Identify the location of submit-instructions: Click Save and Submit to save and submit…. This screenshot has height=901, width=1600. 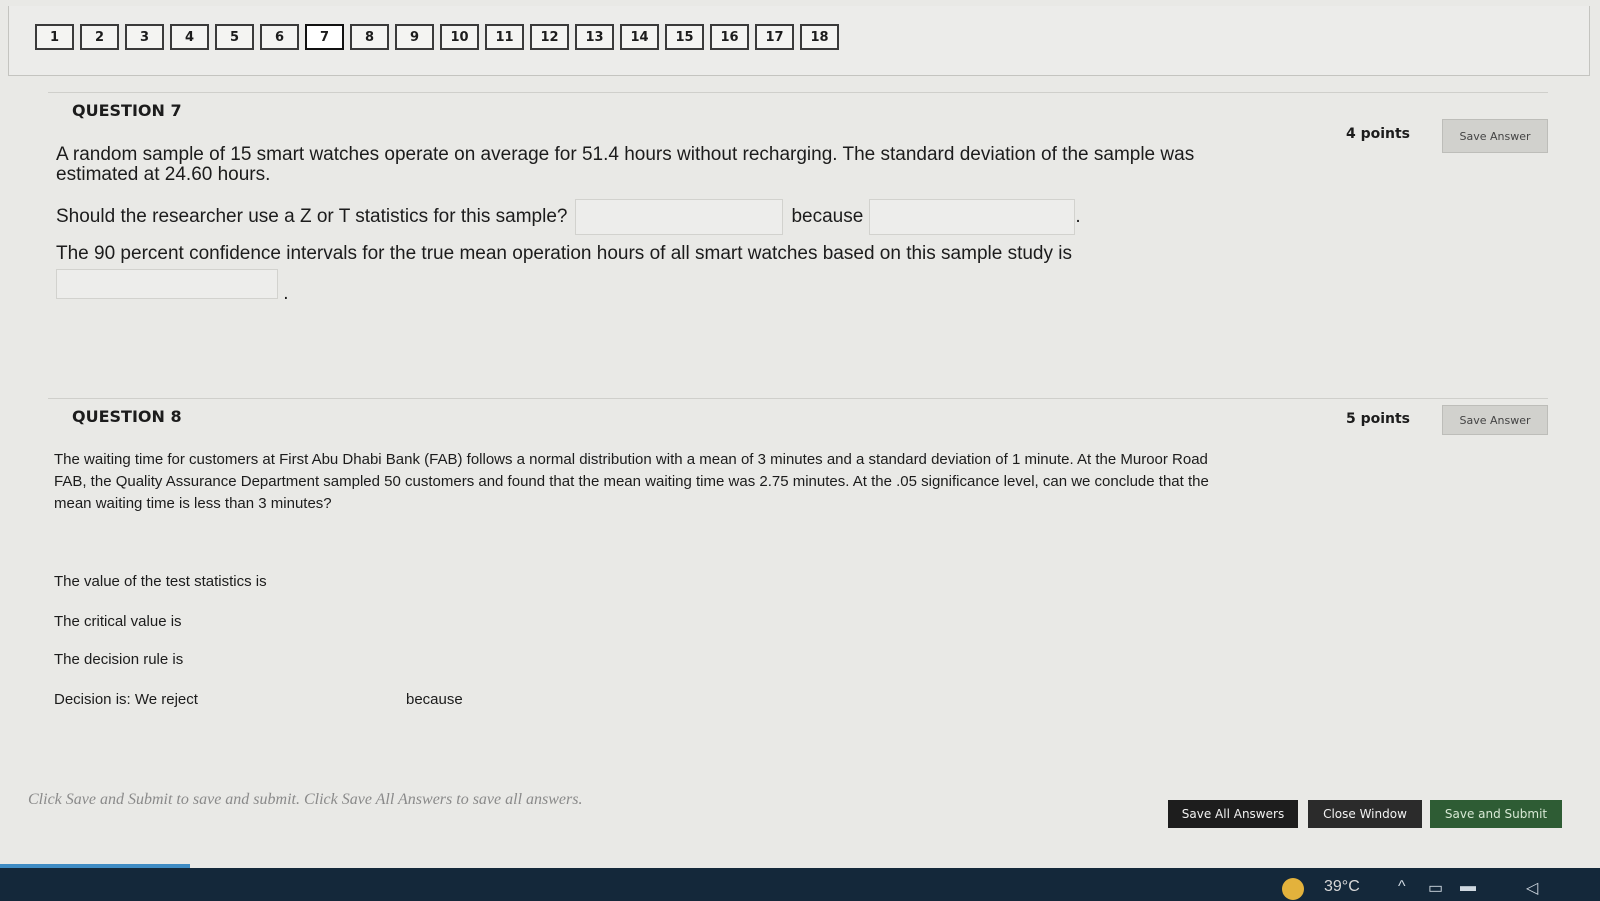
(305, 799).